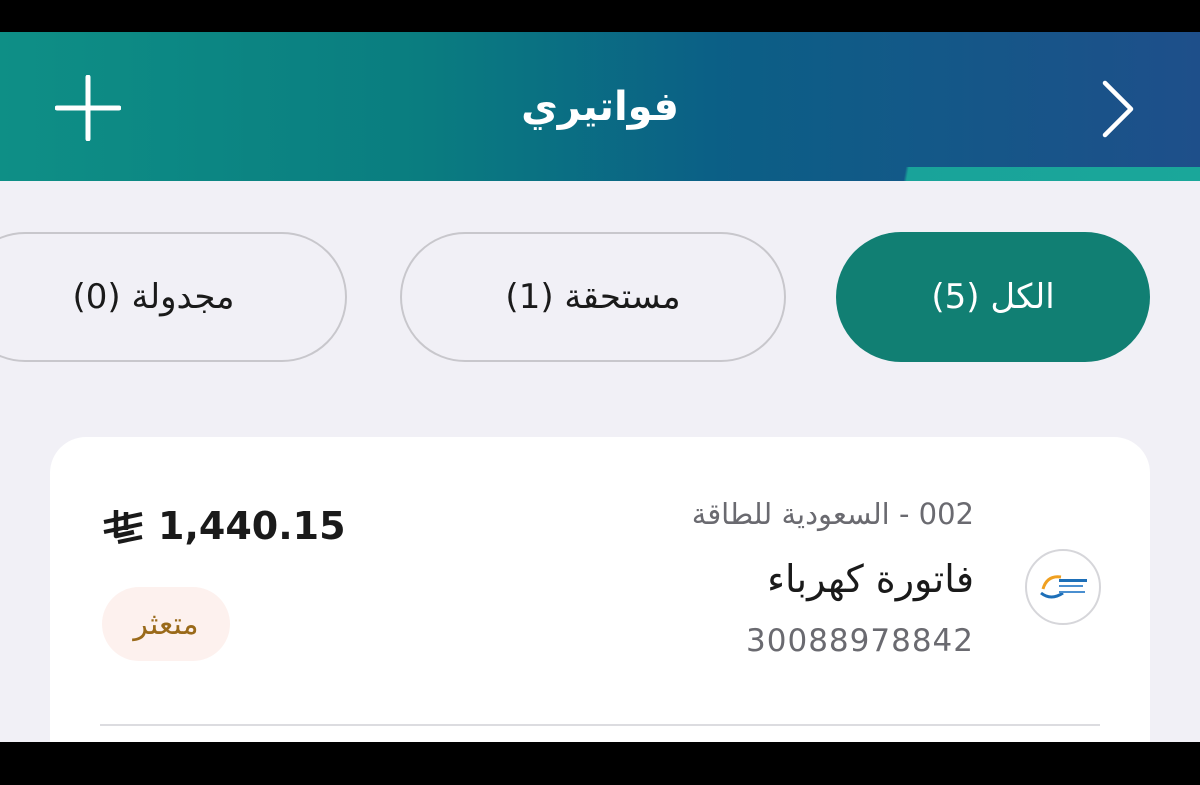 The height and width of the screenshot is (785, 1200). What do you see at coordinates (1040, 174) in the screenshot?
I see `header-accent-stripe` at bounding box center [1040, 174].